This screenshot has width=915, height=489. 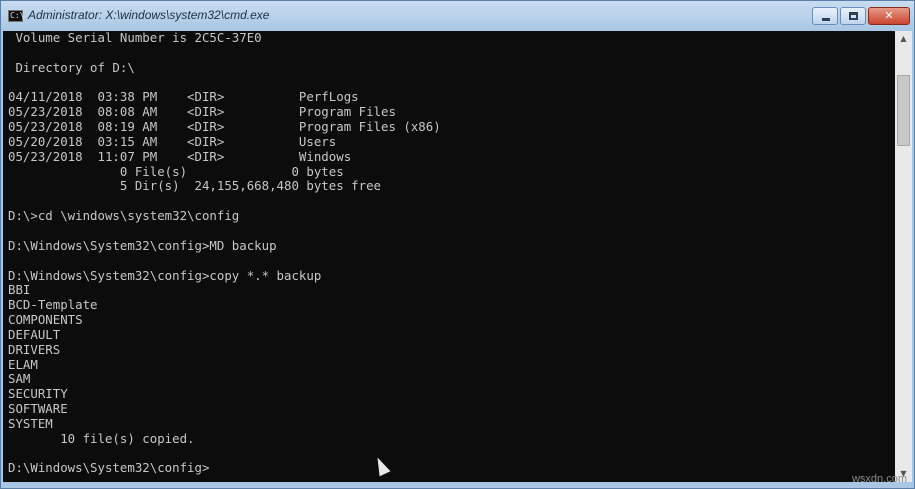 What do you see at coordinates (903, 110) in the screenshot?
I see `scrollbar-thumb` at bounding box center [903, 110].